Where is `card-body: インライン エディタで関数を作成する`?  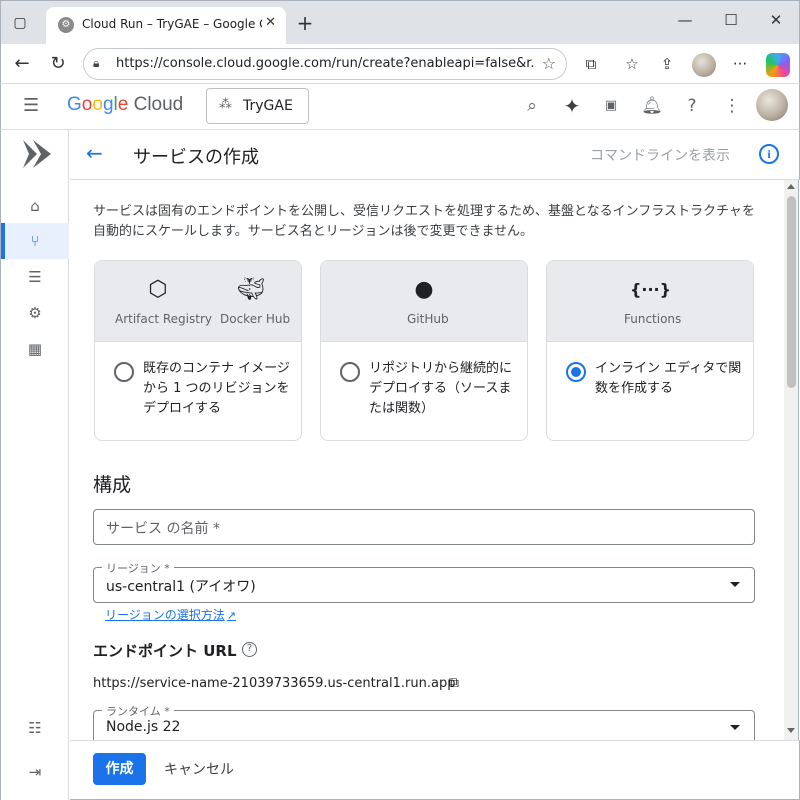
card-body: インライン エディタで関数を作成する is located at coordinates (650, 390).